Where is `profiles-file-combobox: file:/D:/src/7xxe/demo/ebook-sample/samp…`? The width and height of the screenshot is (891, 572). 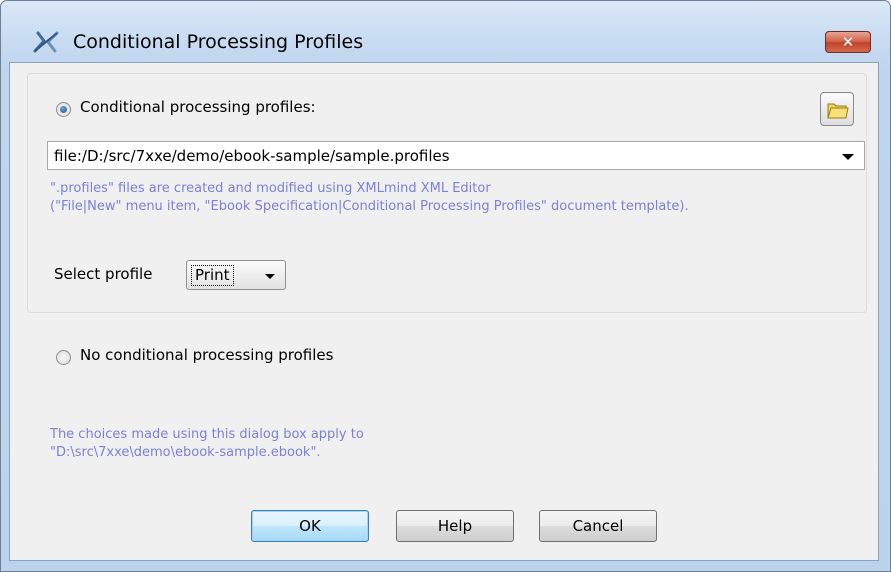 profiles-file-combobox: file:/D:/src/7xxe/demo/ebook-sample/samp… is located at coordinates (456, 155).